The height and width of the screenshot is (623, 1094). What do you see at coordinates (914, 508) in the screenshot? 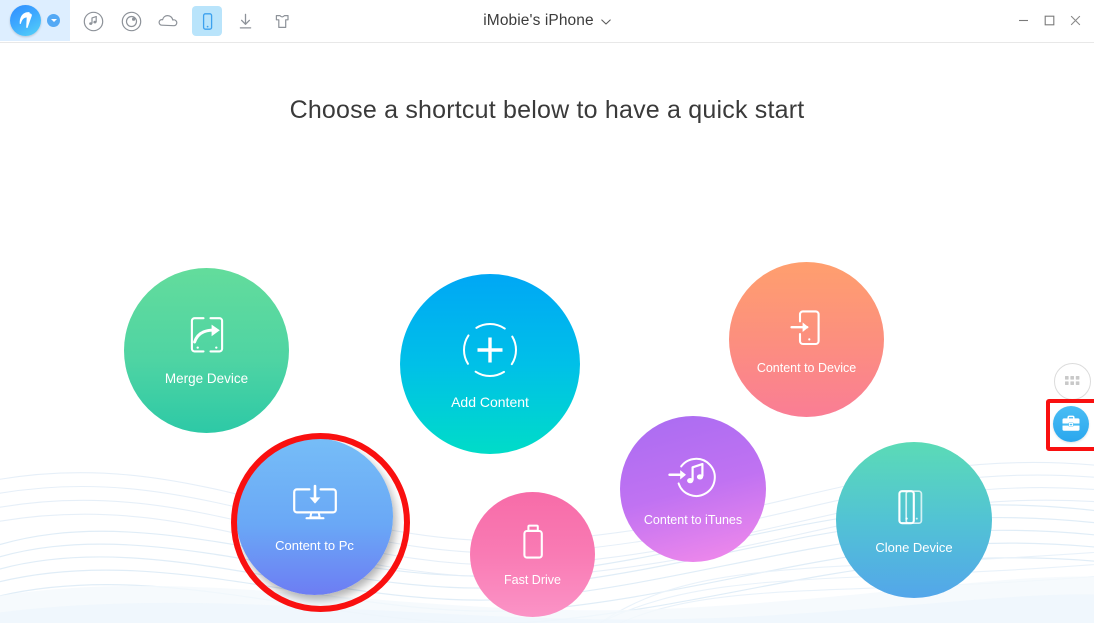
I see `two-phones-clone-icon` at bounding box center [914, 508].